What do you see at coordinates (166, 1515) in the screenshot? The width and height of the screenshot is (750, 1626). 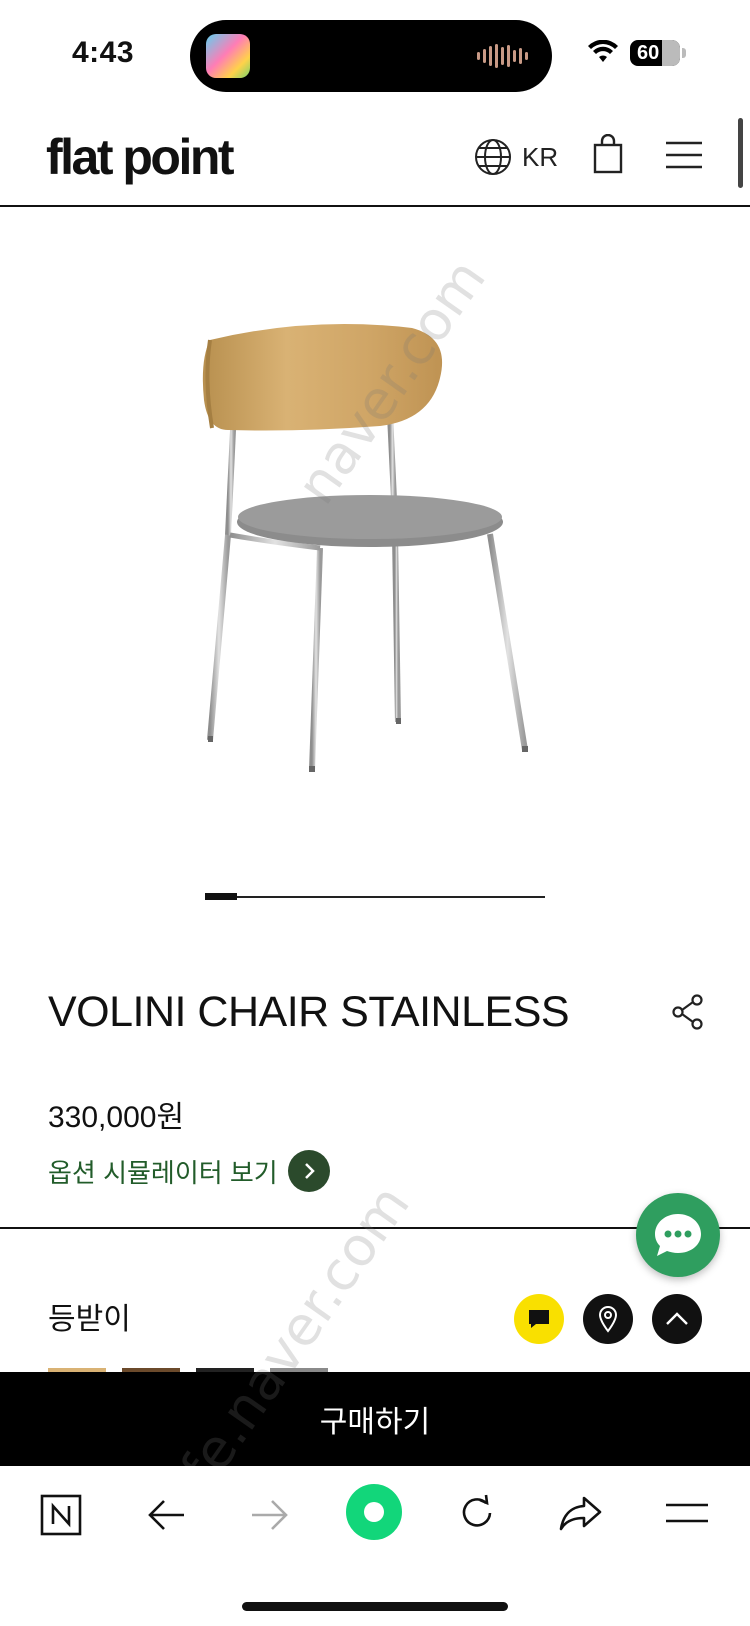 I see `back-arrow-icon` at bounding box center [166, 1515].